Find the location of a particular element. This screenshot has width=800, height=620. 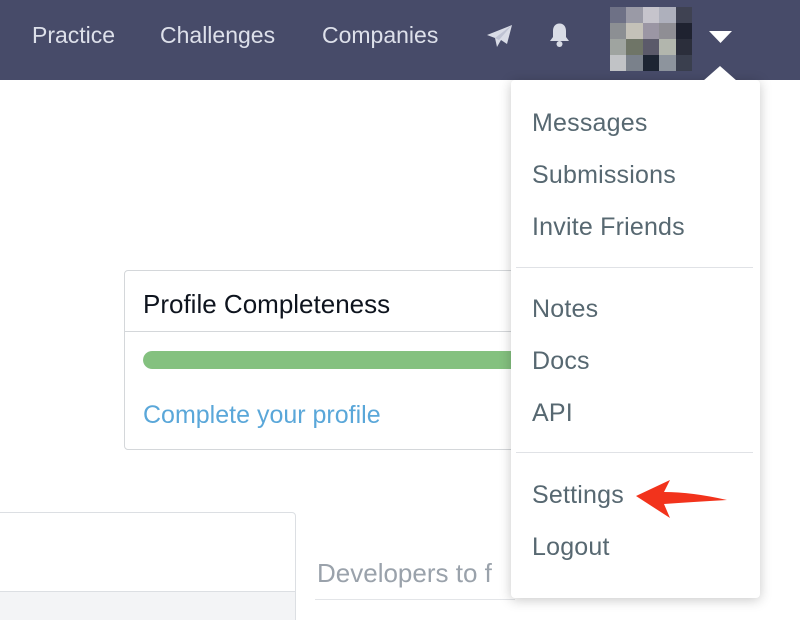

complete-profile-link: Complete your profile is located at coordinates (262, 415).